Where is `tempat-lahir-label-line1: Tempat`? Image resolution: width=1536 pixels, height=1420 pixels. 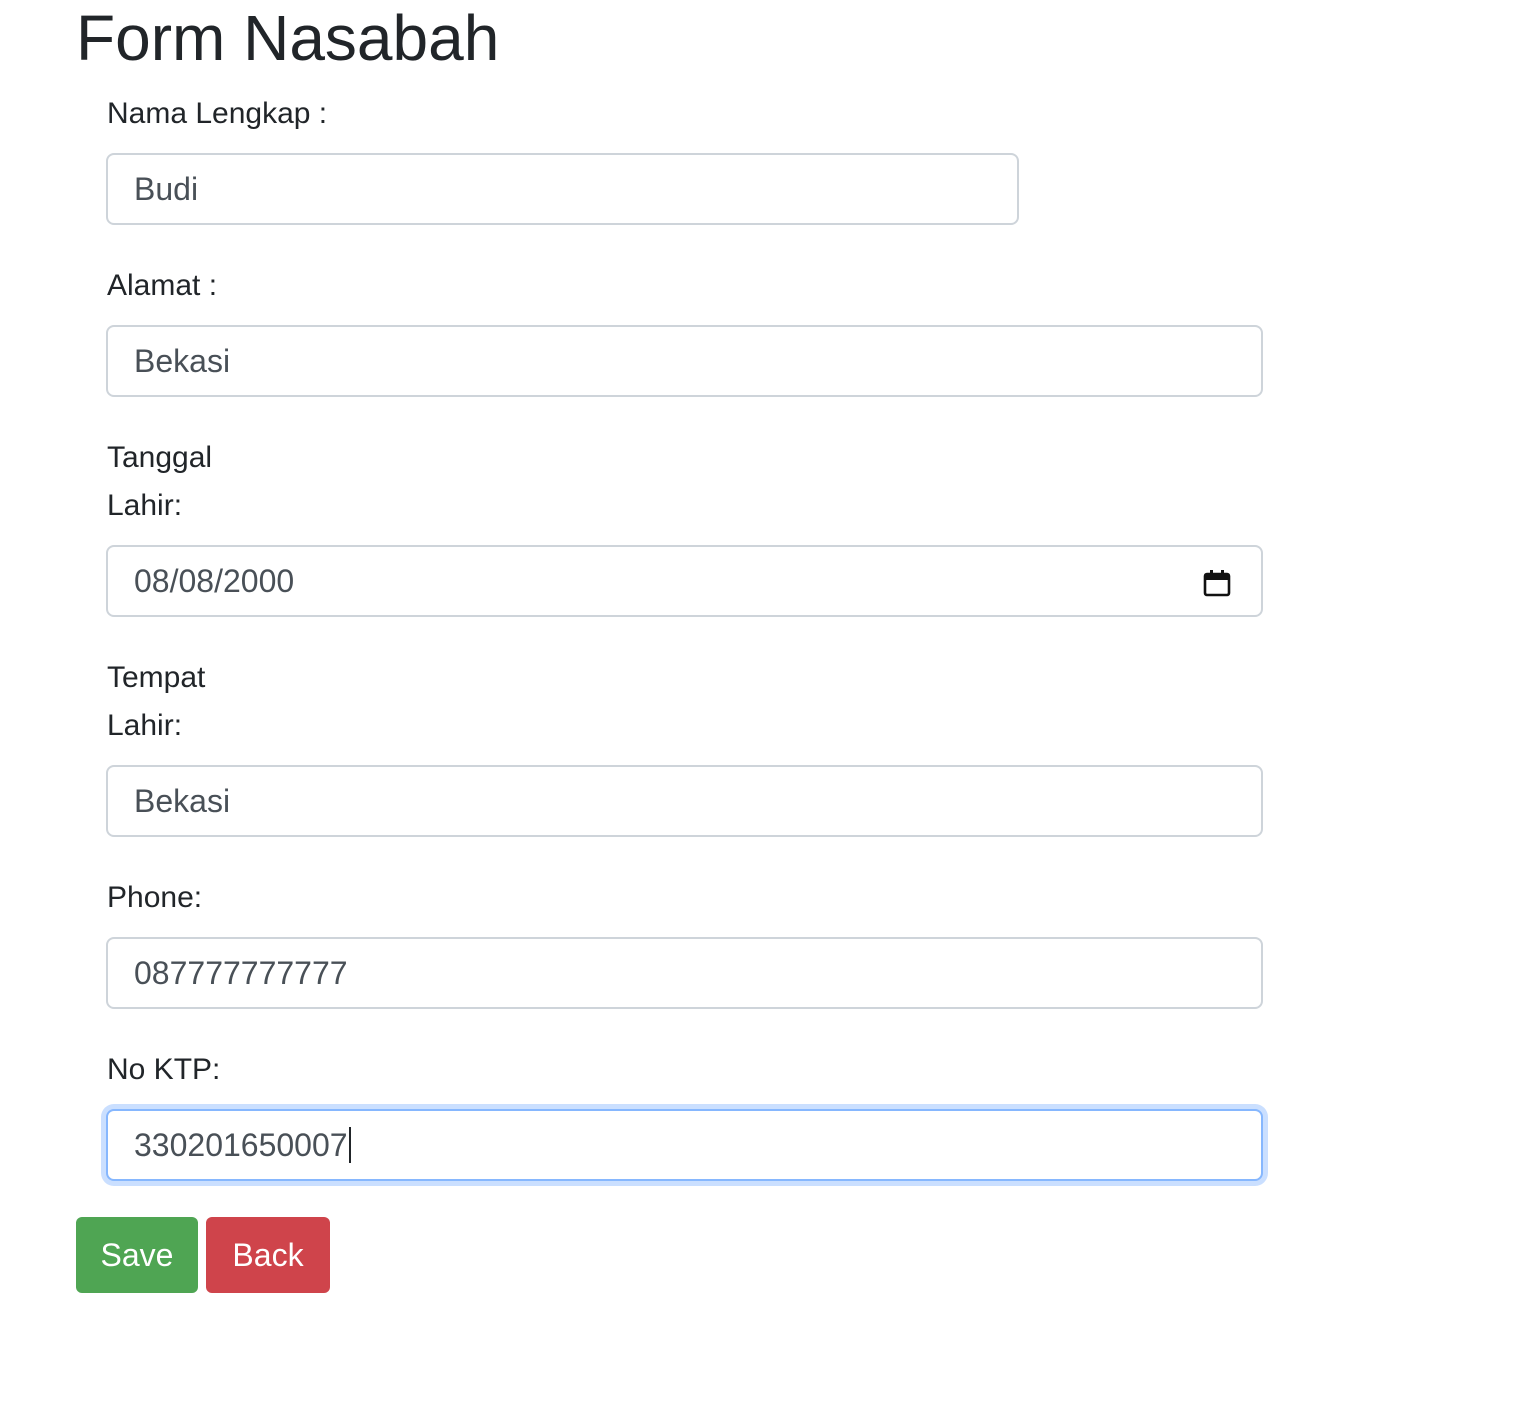
tempat-lahir-label-line1: Tempat is located at coordinates (156, 677).